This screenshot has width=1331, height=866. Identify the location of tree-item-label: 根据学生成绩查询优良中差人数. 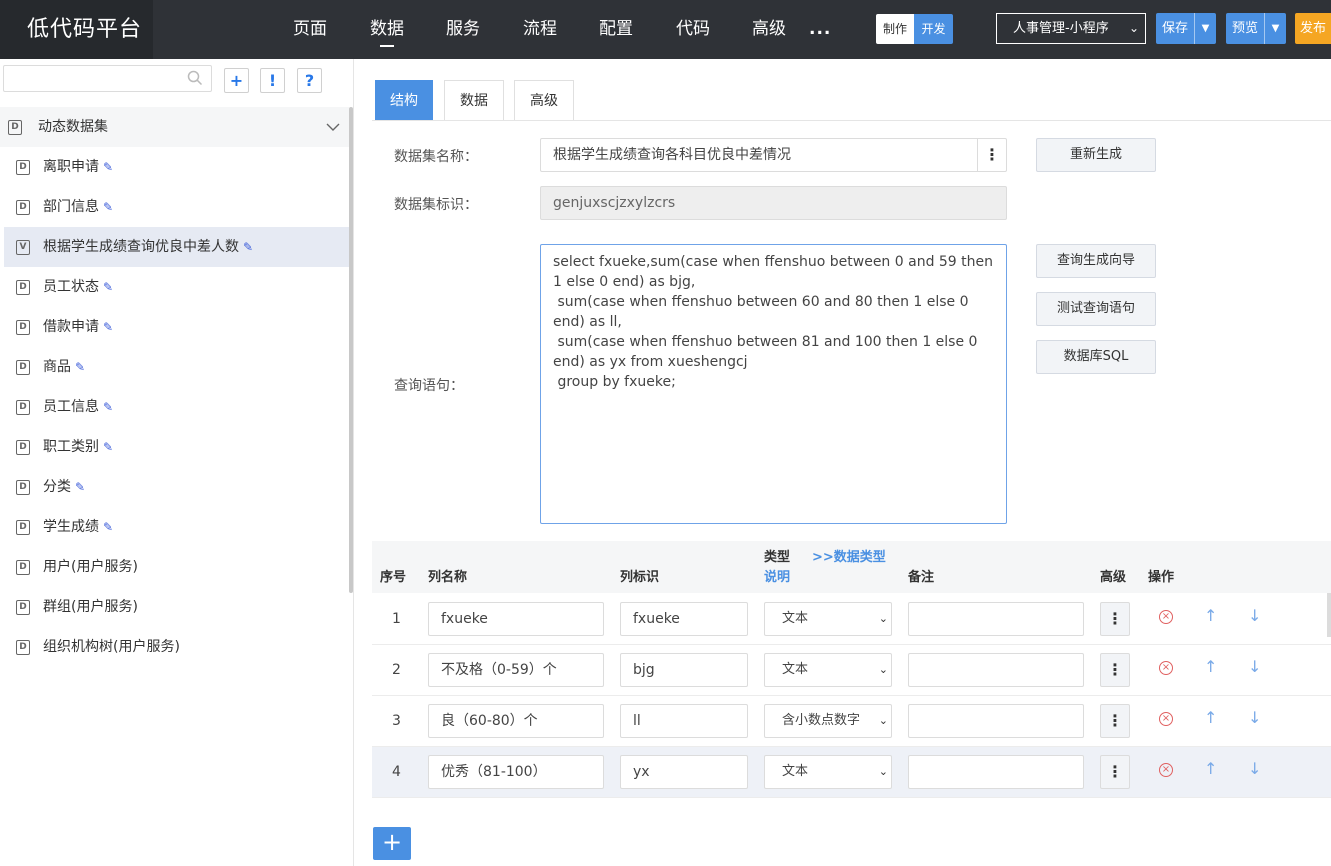
(141, 247).